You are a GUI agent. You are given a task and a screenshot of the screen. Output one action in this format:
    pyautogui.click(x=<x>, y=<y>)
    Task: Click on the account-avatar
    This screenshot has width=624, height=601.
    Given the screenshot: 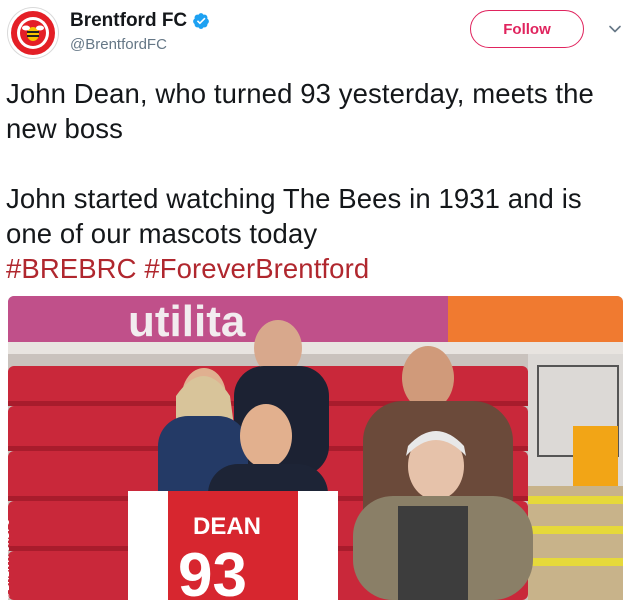 What is the action you would take?
    pyautogui.click(x=33, y=33)
    